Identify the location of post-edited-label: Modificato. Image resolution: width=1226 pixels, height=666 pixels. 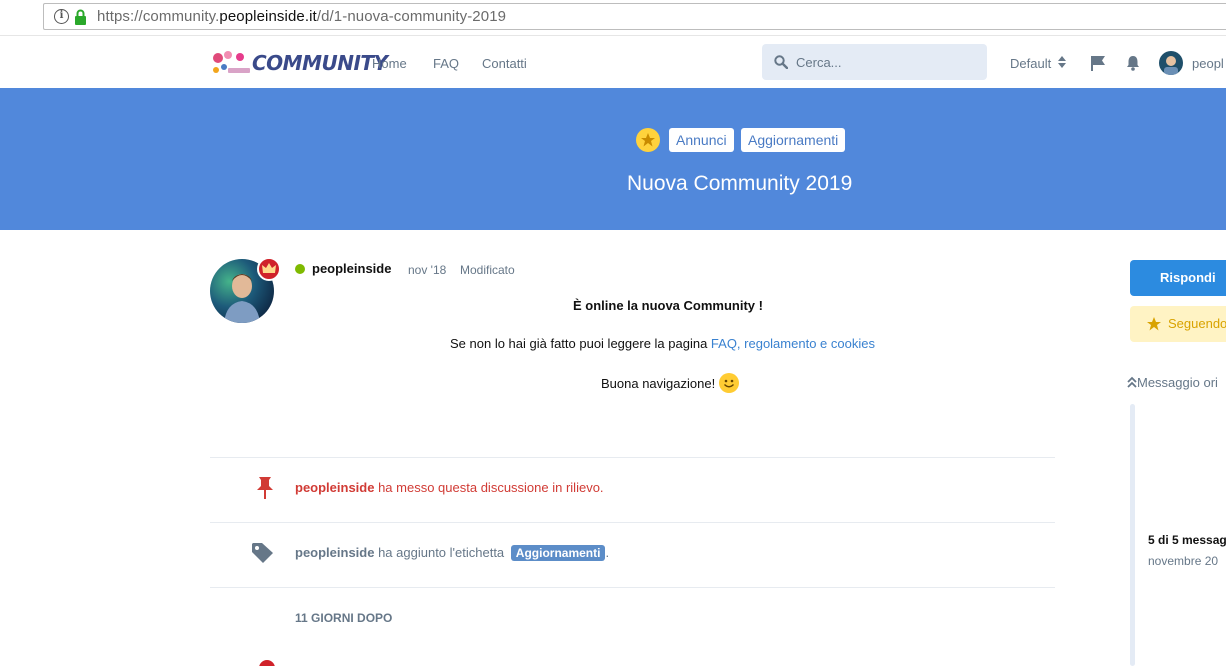
(487, 270).